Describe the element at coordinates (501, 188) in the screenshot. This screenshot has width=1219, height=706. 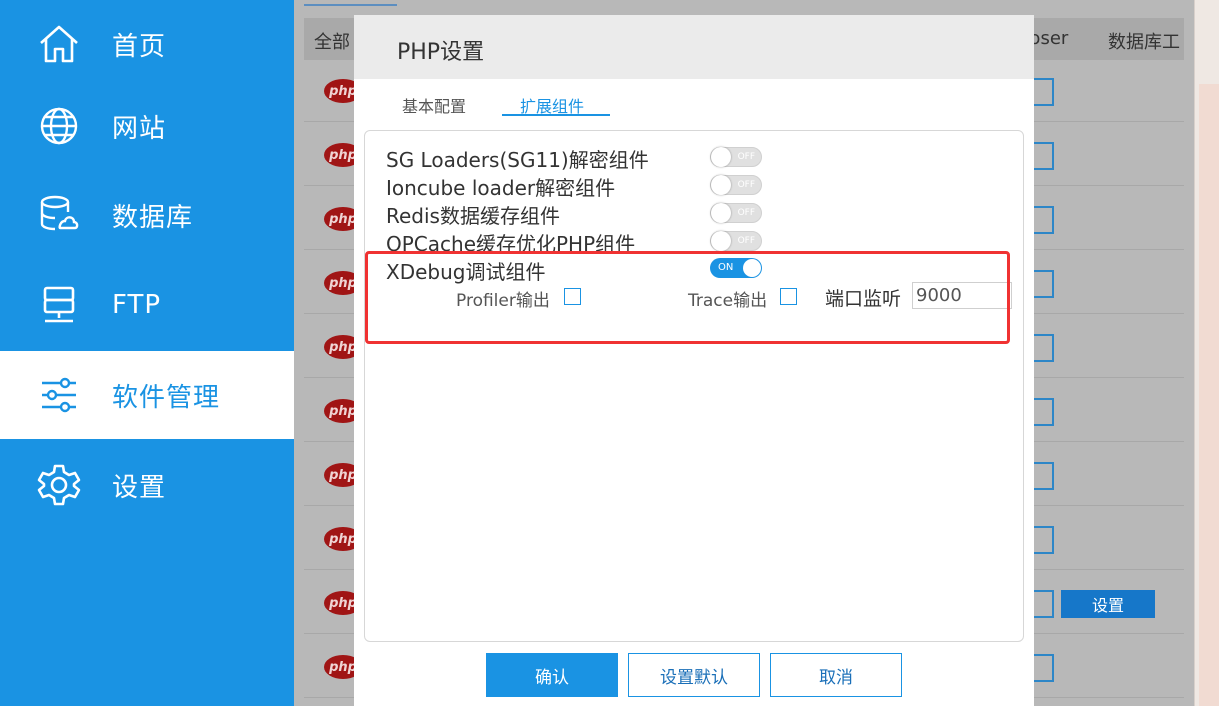
I see `extension-label: Ioncube loader解密组件` at that location.